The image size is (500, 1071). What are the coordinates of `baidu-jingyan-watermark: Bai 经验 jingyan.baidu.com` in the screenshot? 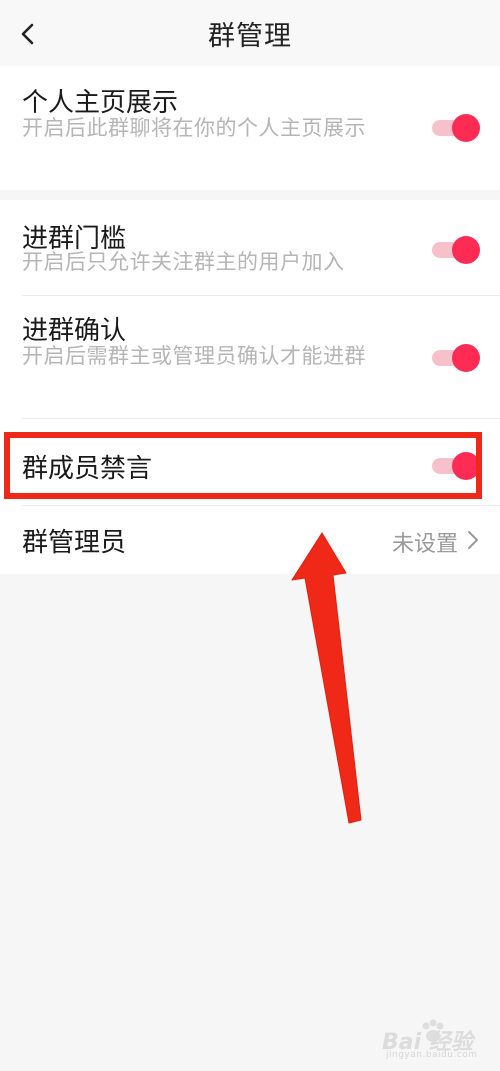 It's located at (432, 1040).